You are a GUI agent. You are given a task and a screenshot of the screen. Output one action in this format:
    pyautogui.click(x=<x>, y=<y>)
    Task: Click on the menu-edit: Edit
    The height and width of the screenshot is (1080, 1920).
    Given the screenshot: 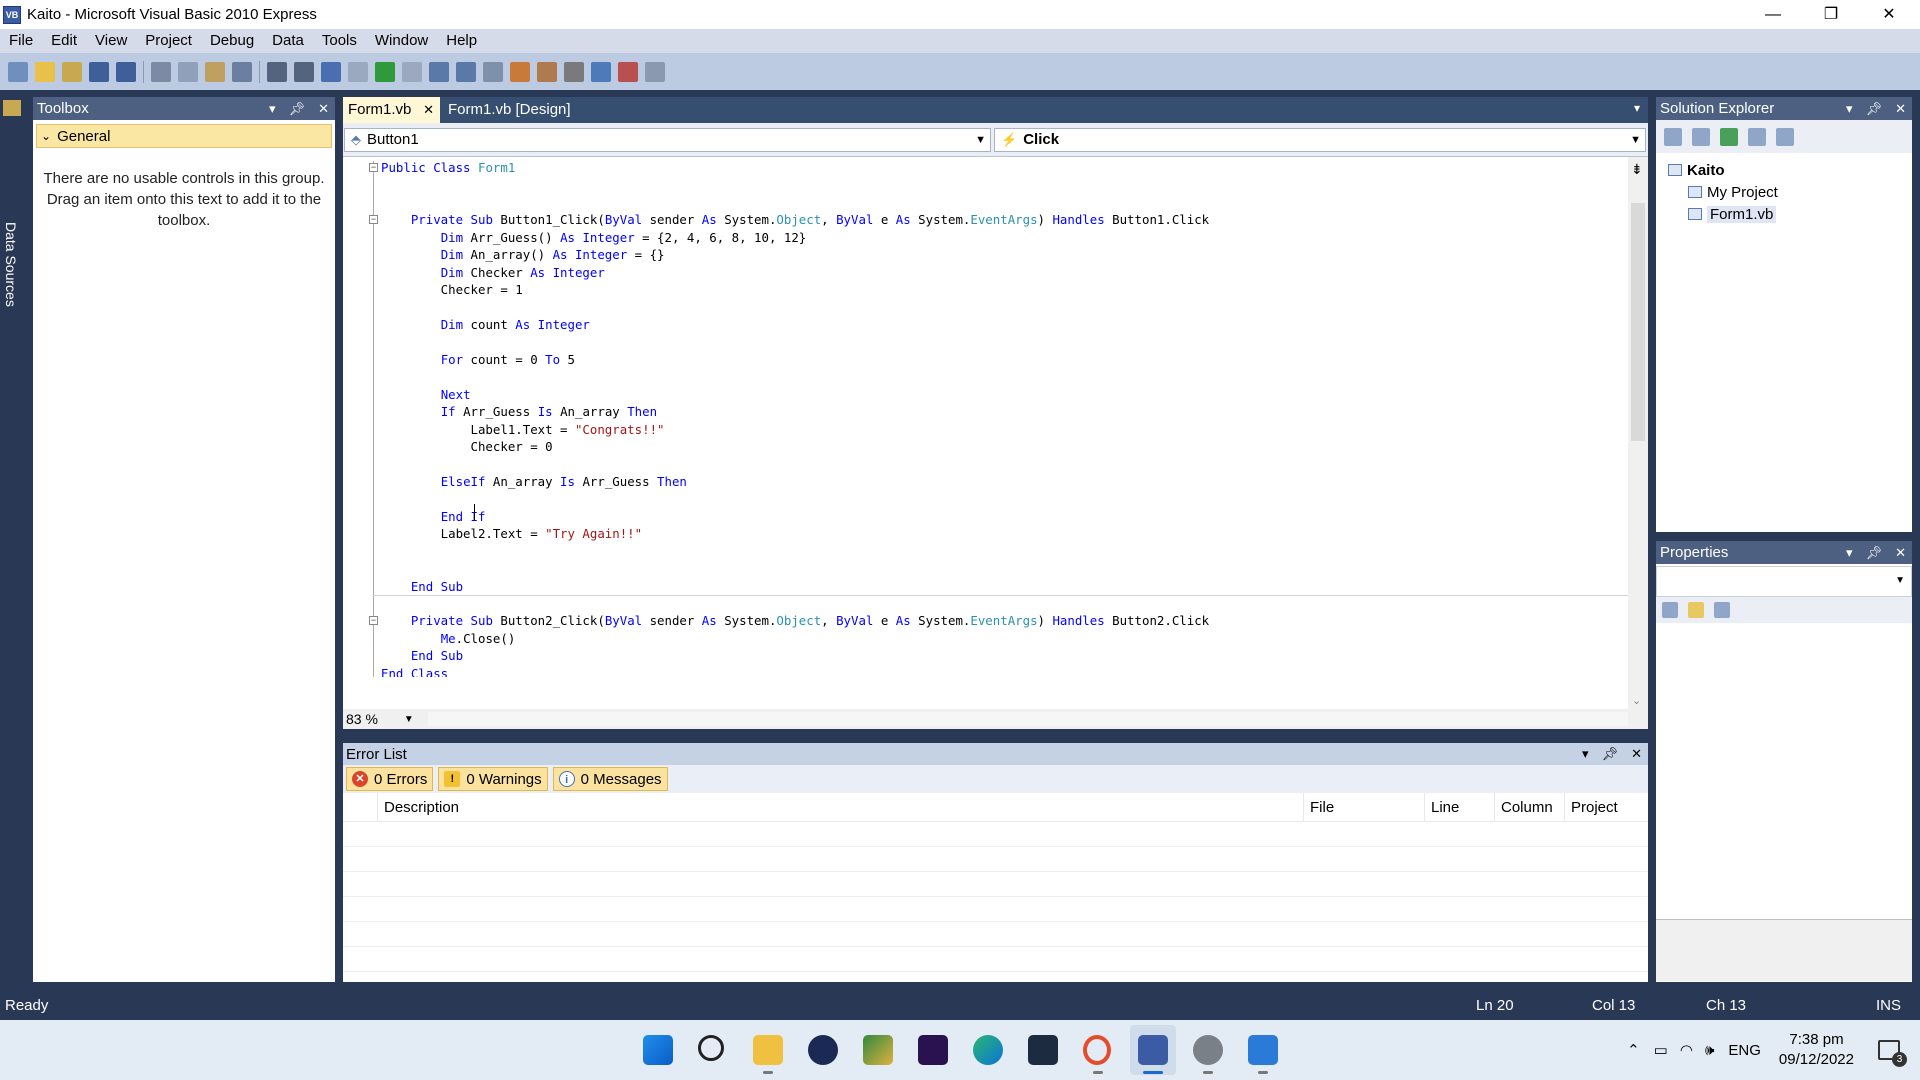 What is the action you would take?
    pyautogui.click(x=64, y=41)
    